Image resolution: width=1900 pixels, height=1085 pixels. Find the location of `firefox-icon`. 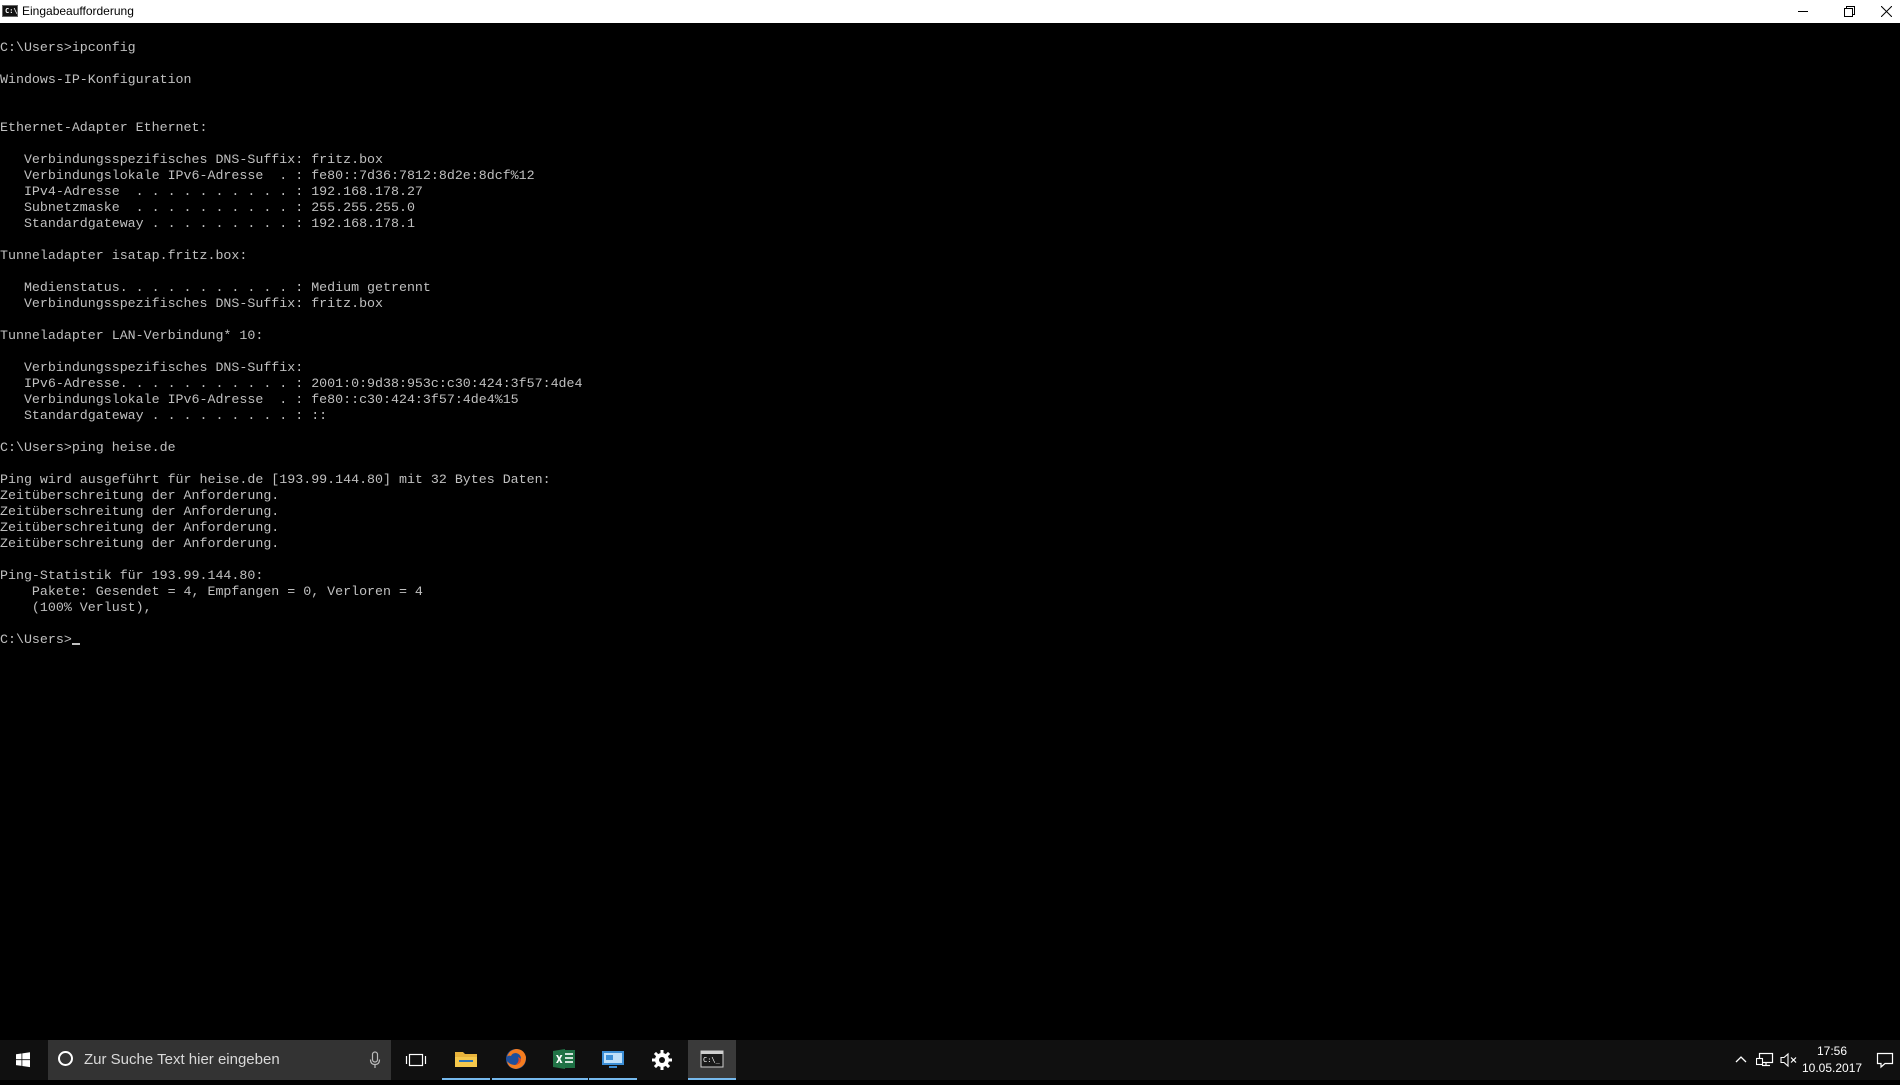

firefox-icon is located at coordinates (516, 1059).